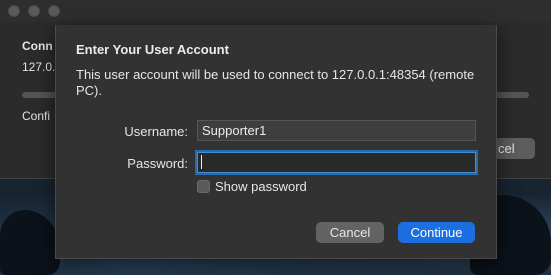 The width and height of the screenshot is (551, 275). I want to click on text-caret, so click(201, 162).